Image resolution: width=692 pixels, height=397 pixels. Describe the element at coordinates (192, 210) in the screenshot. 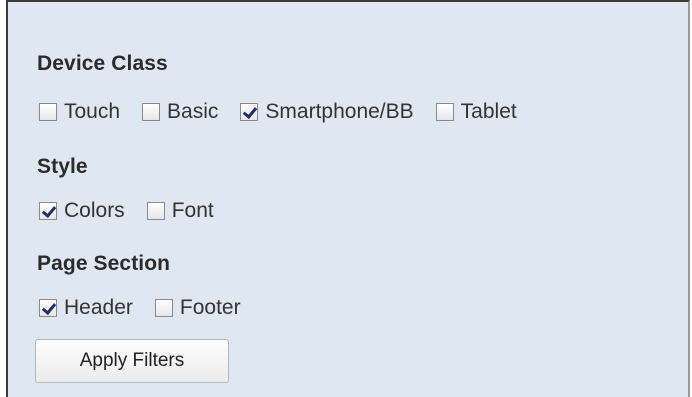

I see `font-label: Font` at that location.